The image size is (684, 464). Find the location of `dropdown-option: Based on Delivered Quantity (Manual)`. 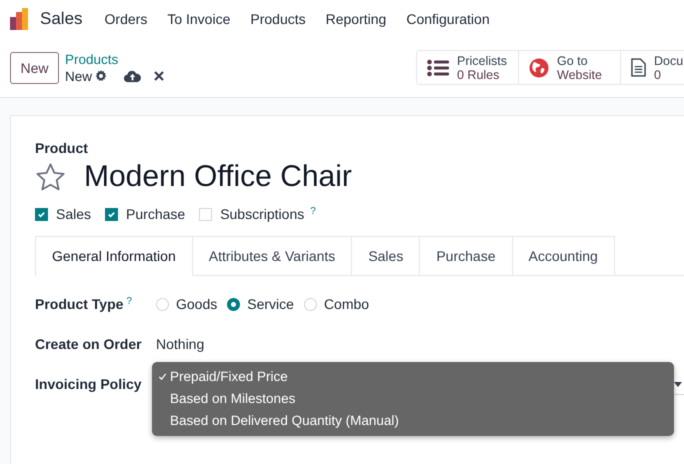

dropdown-option: Based on Delivered Quantity (Manual) is located at coordinates (413, 421).